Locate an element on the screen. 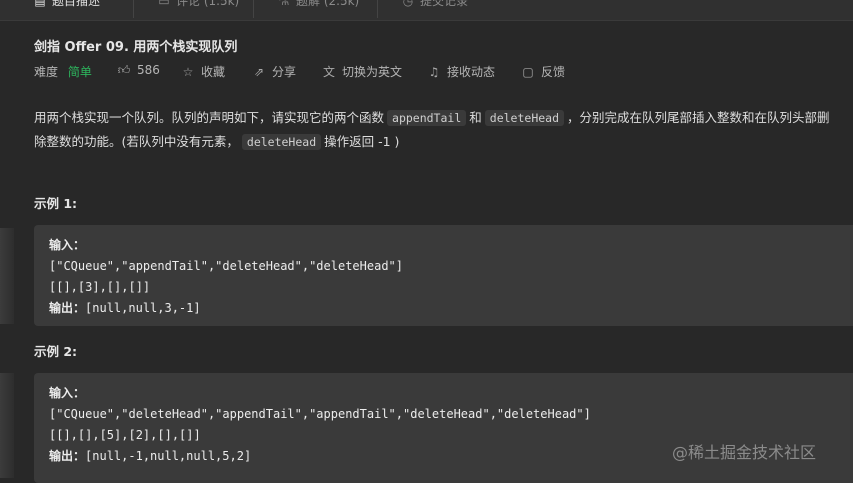 The width and height of the screenshot is (853, 483). difficulty: 难度 简单 is located at coordinates (63, 71).